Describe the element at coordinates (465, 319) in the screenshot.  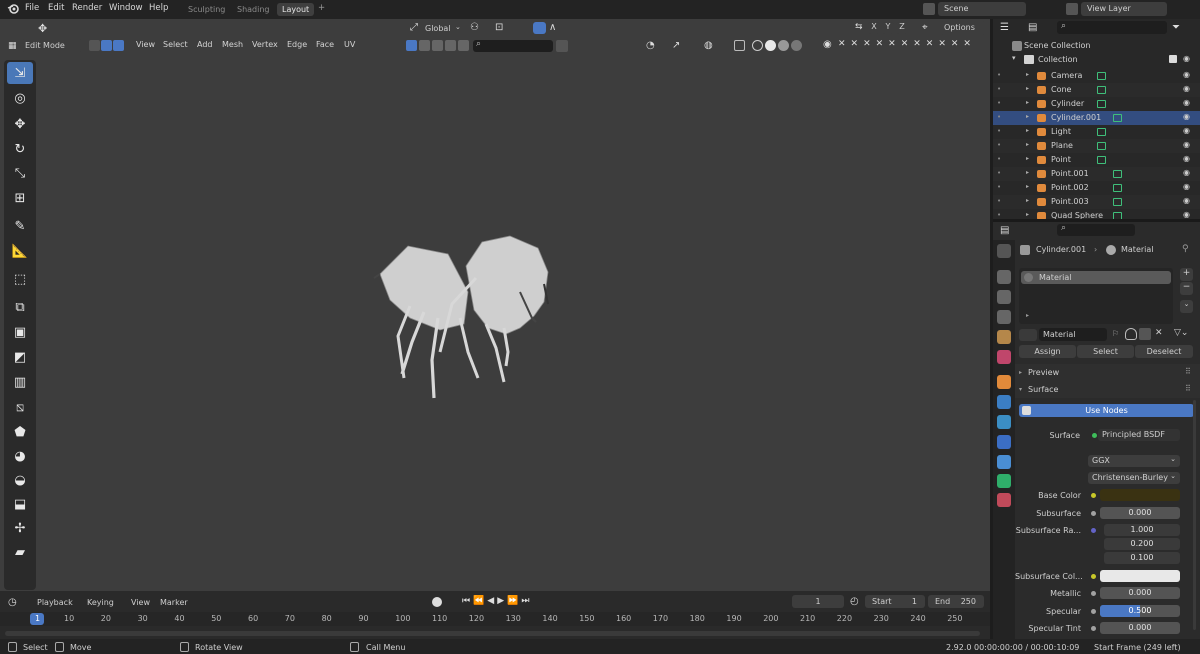
I see `spider-mesh-model` at that location.